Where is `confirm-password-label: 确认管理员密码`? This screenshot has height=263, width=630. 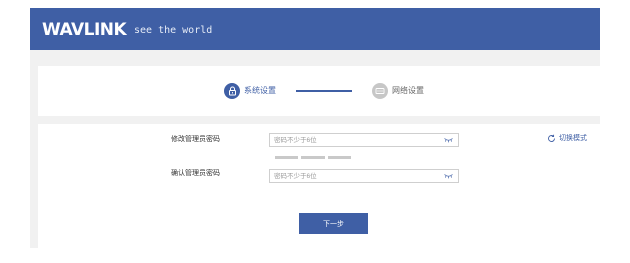 confirm-password-label: 确认管理员密码 is located at coordinates (195, 173).